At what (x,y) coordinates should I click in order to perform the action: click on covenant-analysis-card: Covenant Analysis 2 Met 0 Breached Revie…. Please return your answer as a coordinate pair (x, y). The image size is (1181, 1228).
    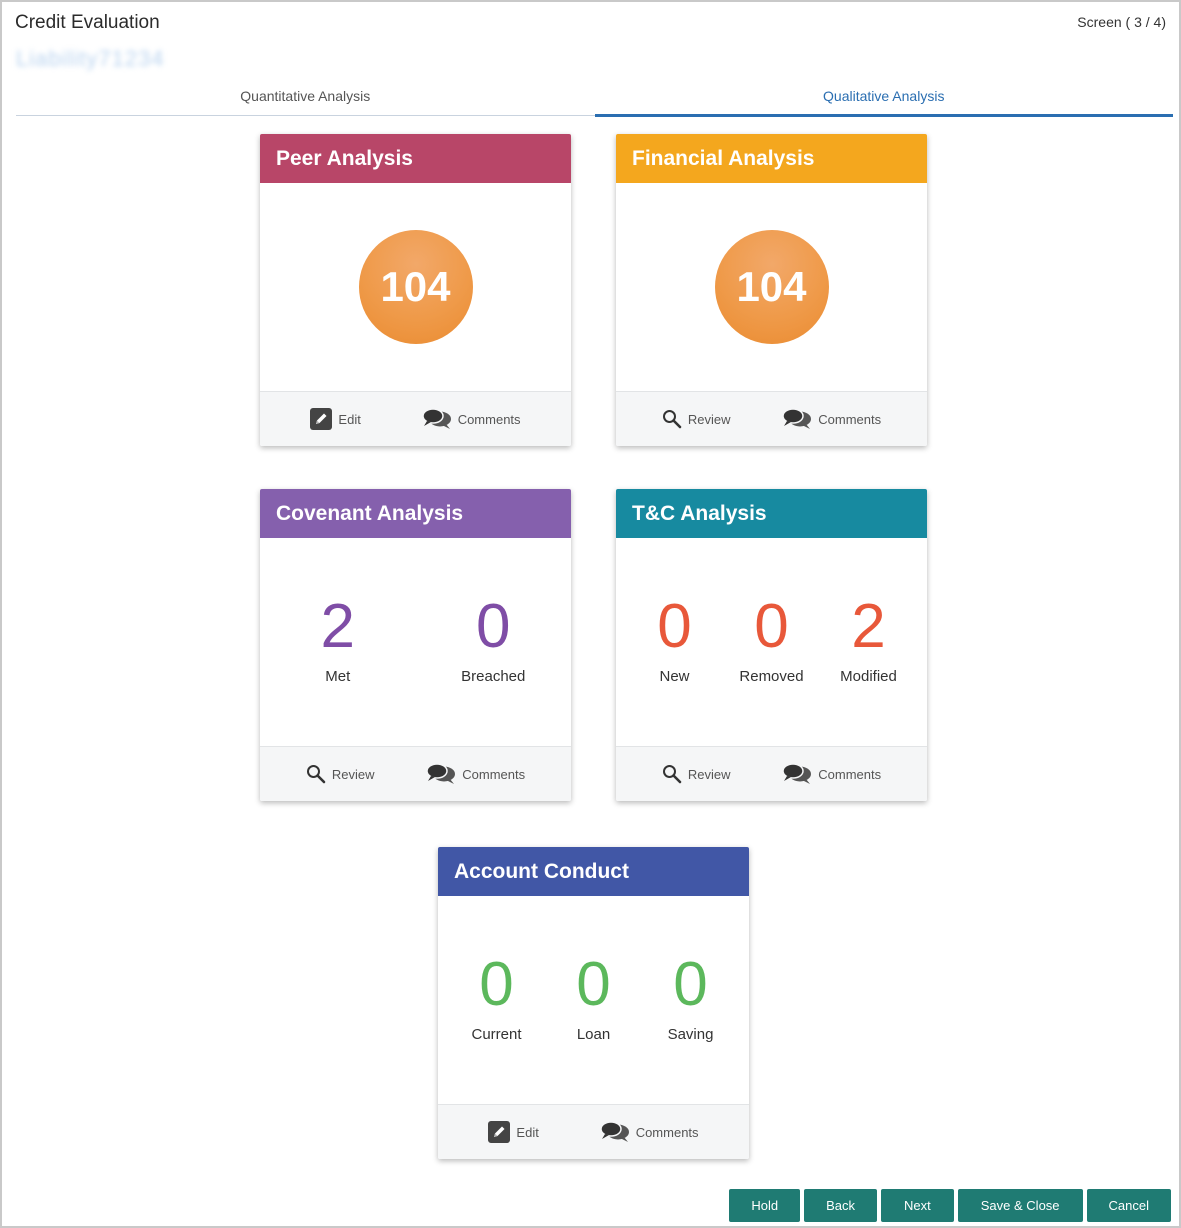
    Looking at the image, I should click on (415, 645).